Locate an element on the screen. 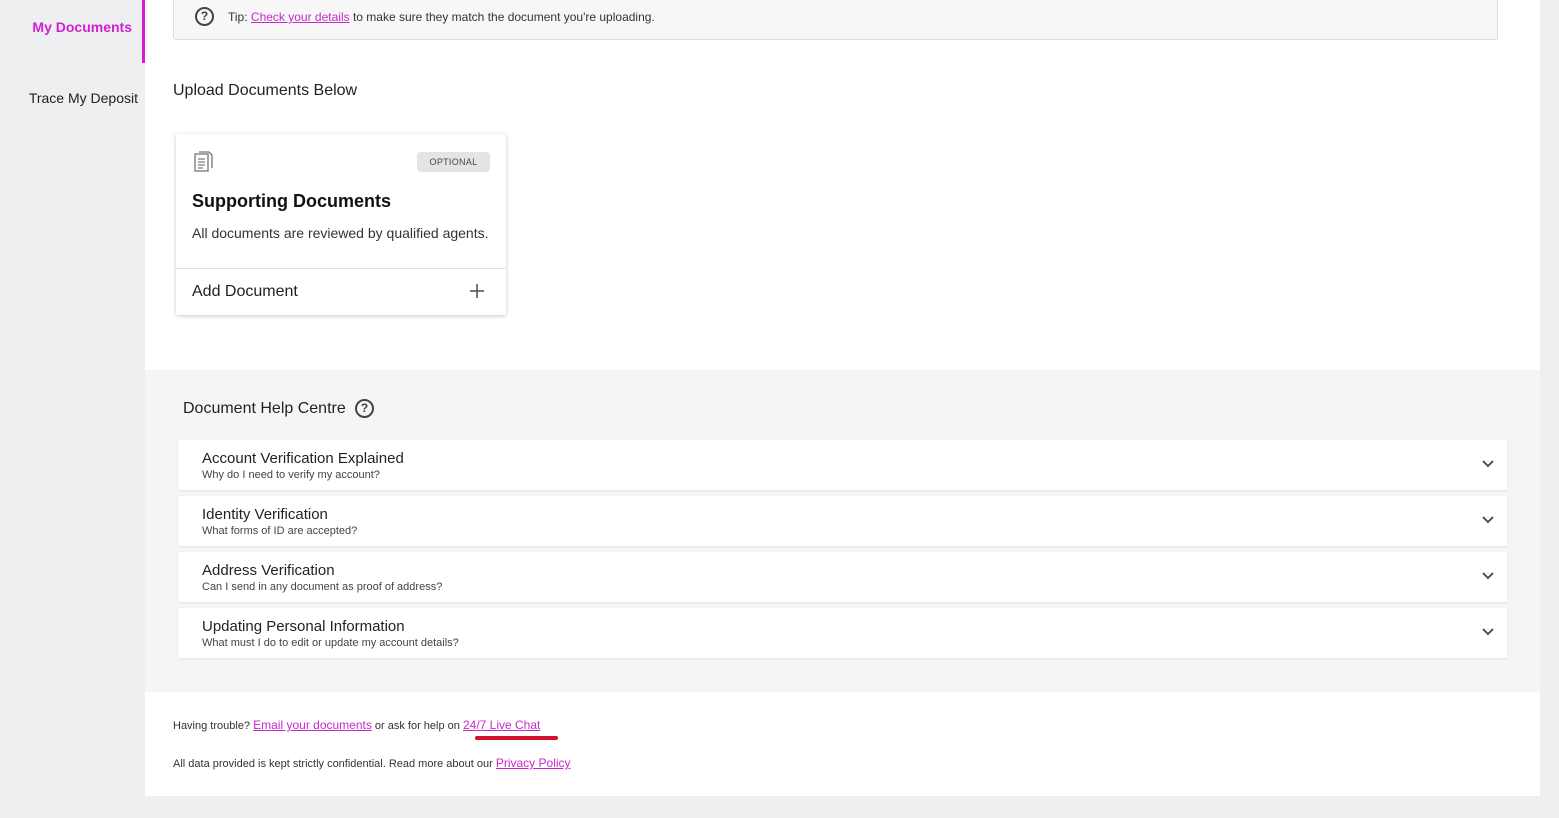 This screenshot has height=818, width=1559. accordion-title: Address Verification is located at coordinates (268, 570).